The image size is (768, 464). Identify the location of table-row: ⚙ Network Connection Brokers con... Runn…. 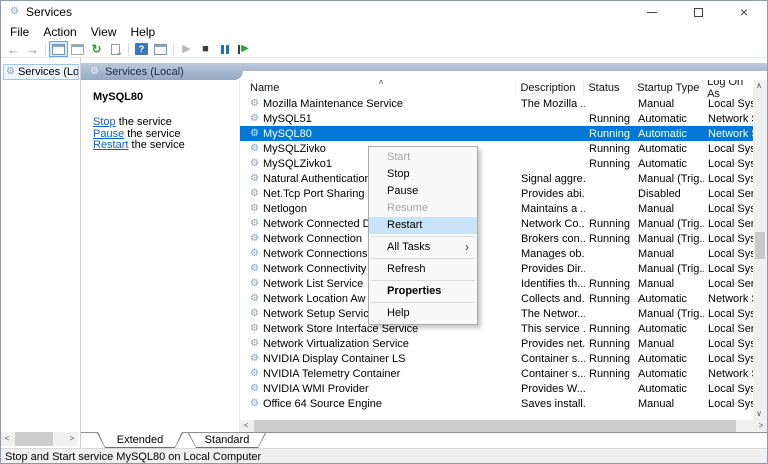
(496, 238).